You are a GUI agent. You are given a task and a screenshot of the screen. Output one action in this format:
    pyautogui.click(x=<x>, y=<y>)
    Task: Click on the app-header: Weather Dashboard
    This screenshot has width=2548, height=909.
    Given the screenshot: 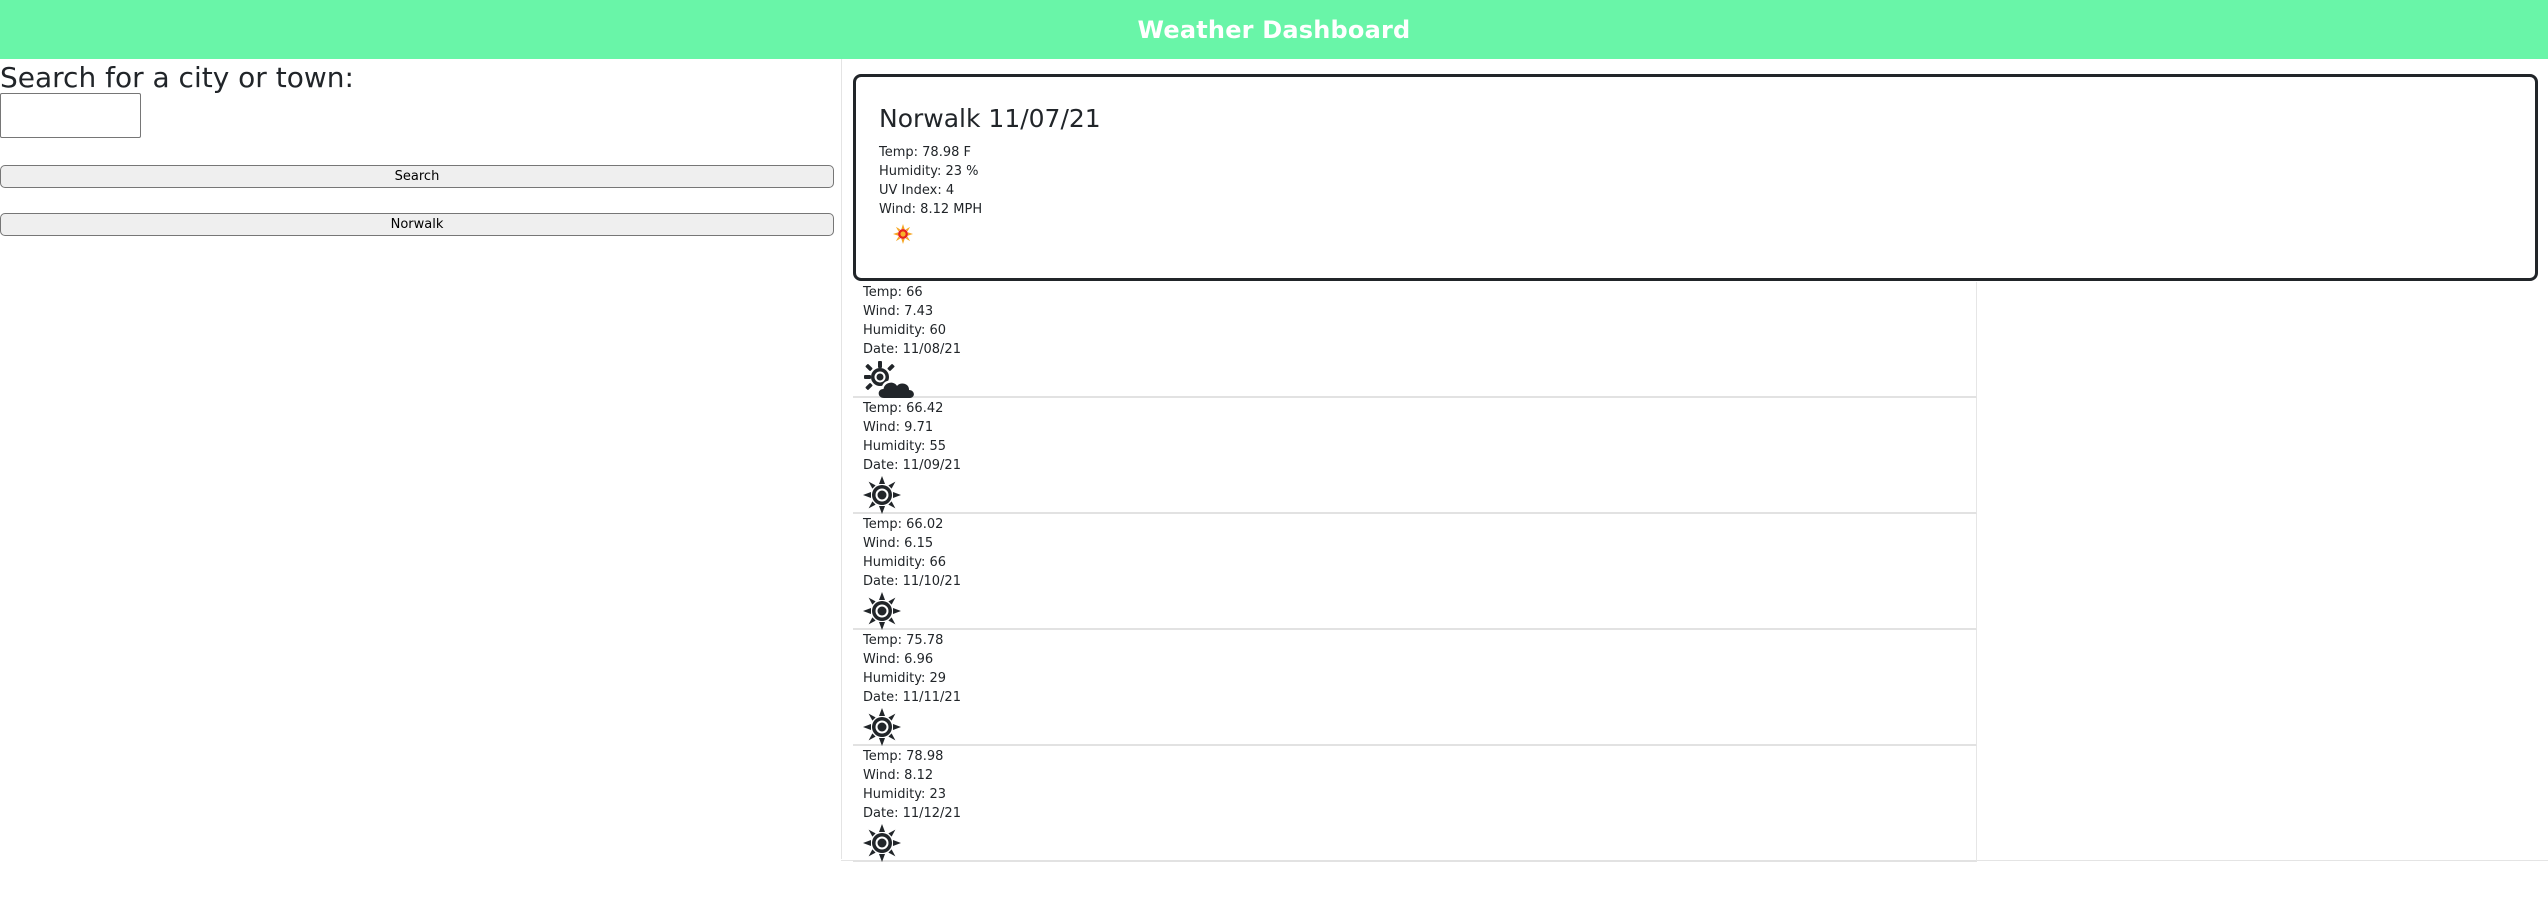 What is the action you would take?
    pyautogui.click(x=1274, y=29)
    